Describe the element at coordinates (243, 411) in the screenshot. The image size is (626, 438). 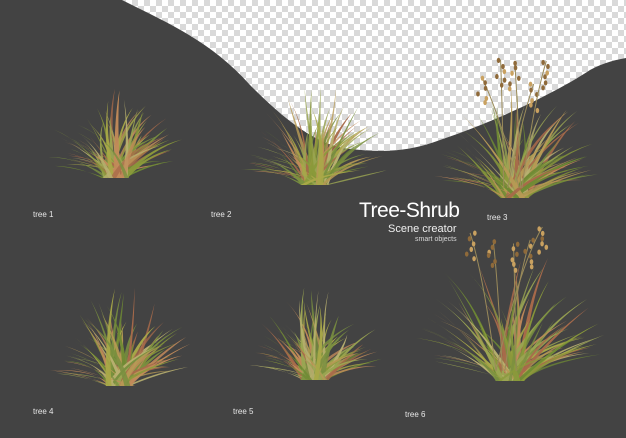
I see `label-tree-5: tree 5` at that location.